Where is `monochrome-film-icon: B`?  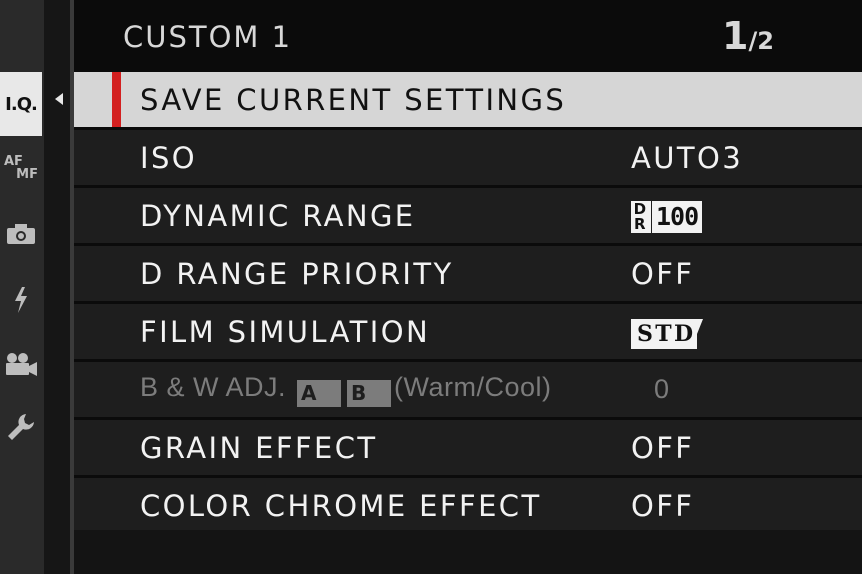
monochrome-film-icon: B is located at coordinates (369, 393).